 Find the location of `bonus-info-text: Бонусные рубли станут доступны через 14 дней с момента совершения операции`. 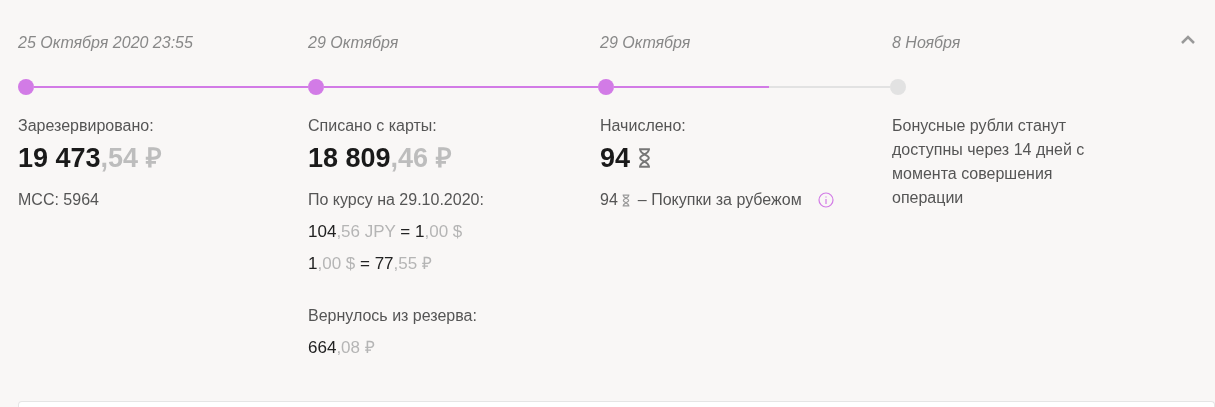

bonus-info-text: Бонусные рубли станут доступны через 14 дней с момента совершения операции is located at coordinates (989, 162).